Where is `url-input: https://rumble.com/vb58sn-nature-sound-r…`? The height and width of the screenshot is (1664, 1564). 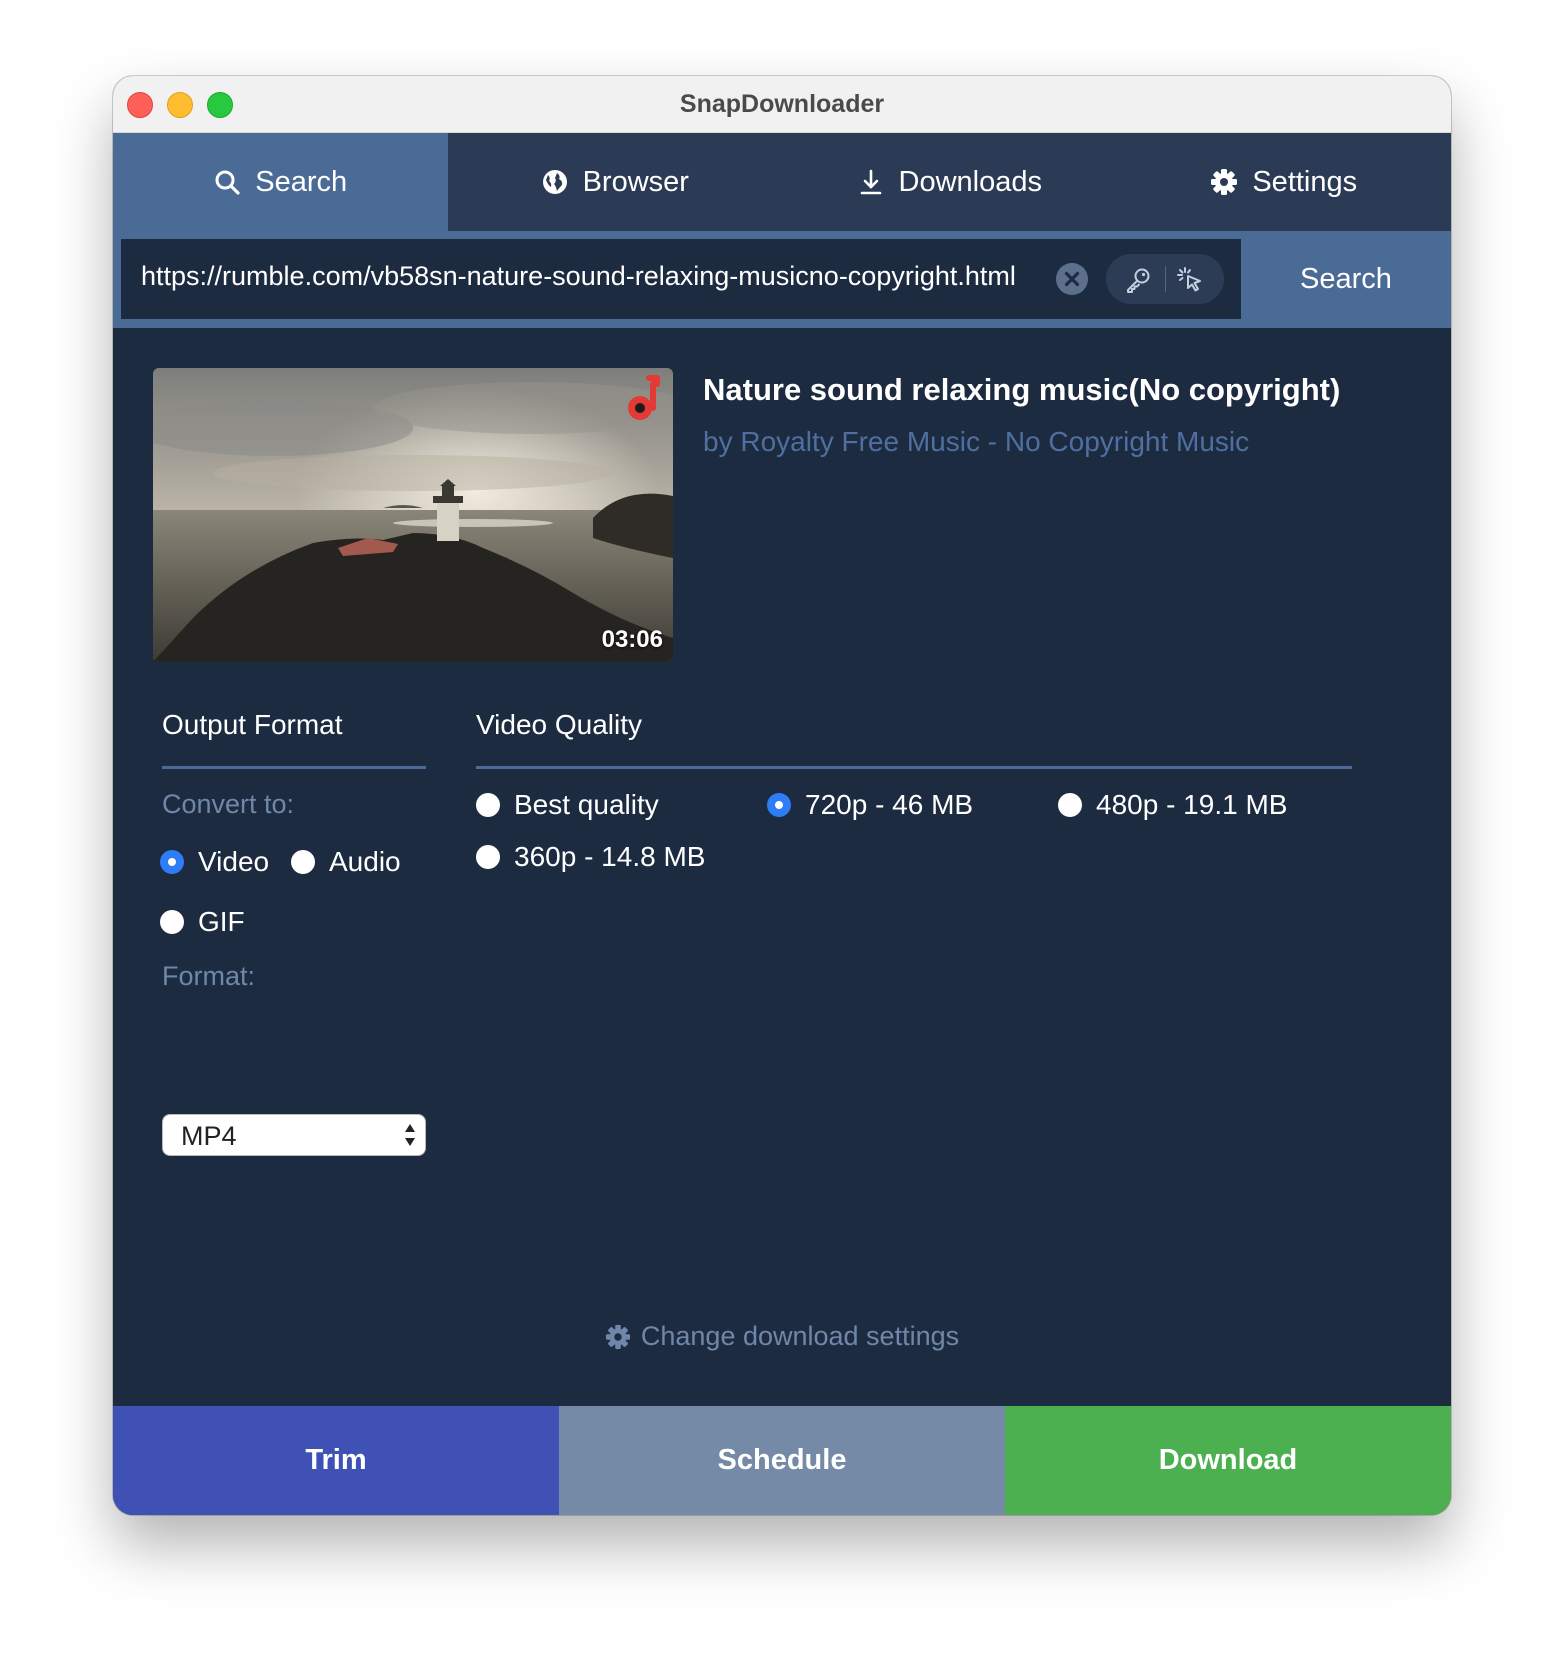
url-input: https://rumble.com/vb58sn-nature-sound-r… is located at coordinates (590, 276).